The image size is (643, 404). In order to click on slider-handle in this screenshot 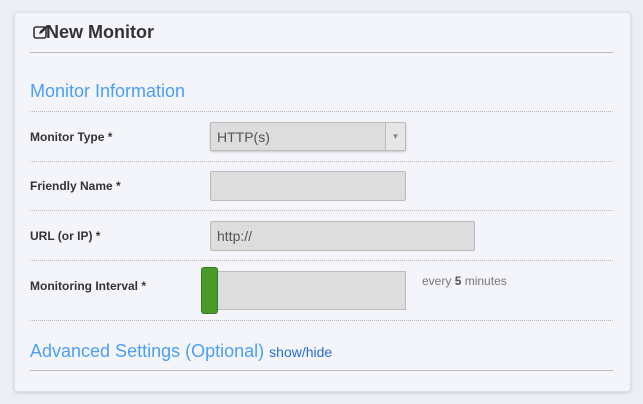, I will do `click(209, 290)`.